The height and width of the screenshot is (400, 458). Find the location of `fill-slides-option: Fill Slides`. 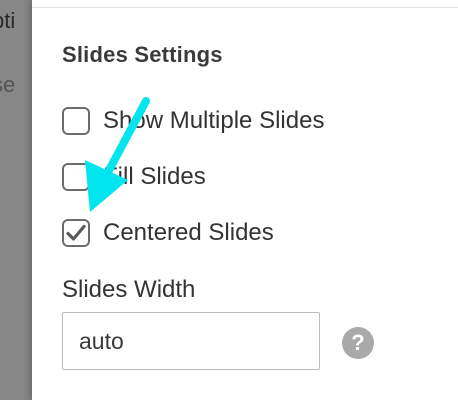

fill-slides-option: Fill Slides is located at coordinates (134, 177).